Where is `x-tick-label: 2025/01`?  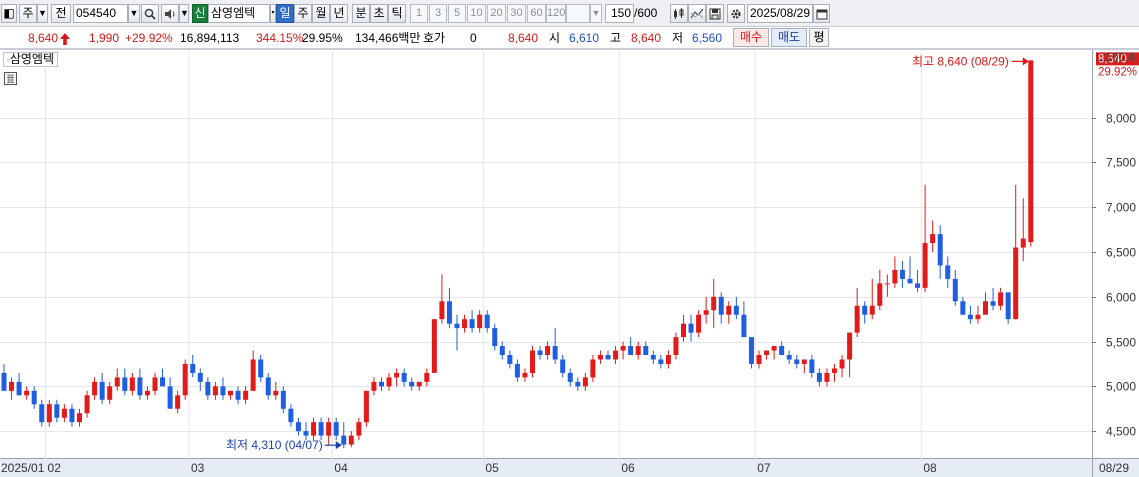 x-tick-label: 2025/01 is located at coordinates (23, 468).